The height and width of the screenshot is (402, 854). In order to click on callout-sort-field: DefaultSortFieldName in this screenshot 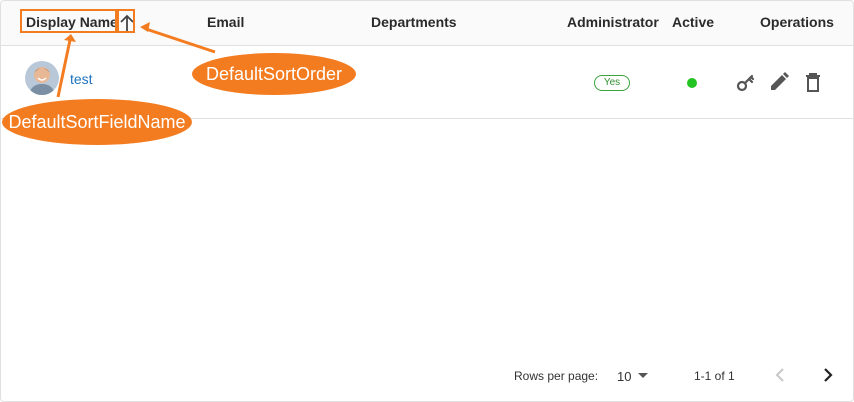, I will do `click(97, 122)`.